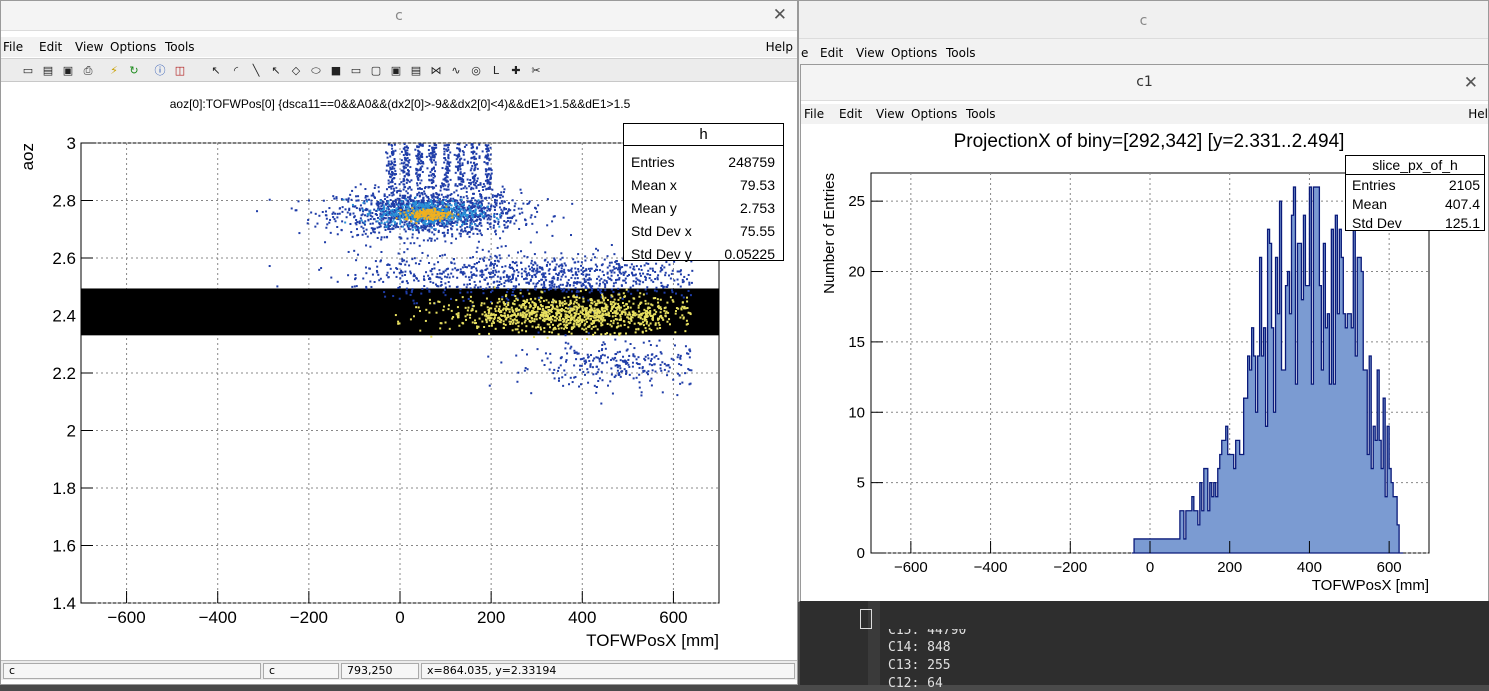 Image resolution: width=1489 pixels, height=691 pixels. Describe the element at coordinates (64, 603) in the screenshot. I see `y-tick-label: 1.4` at that location.